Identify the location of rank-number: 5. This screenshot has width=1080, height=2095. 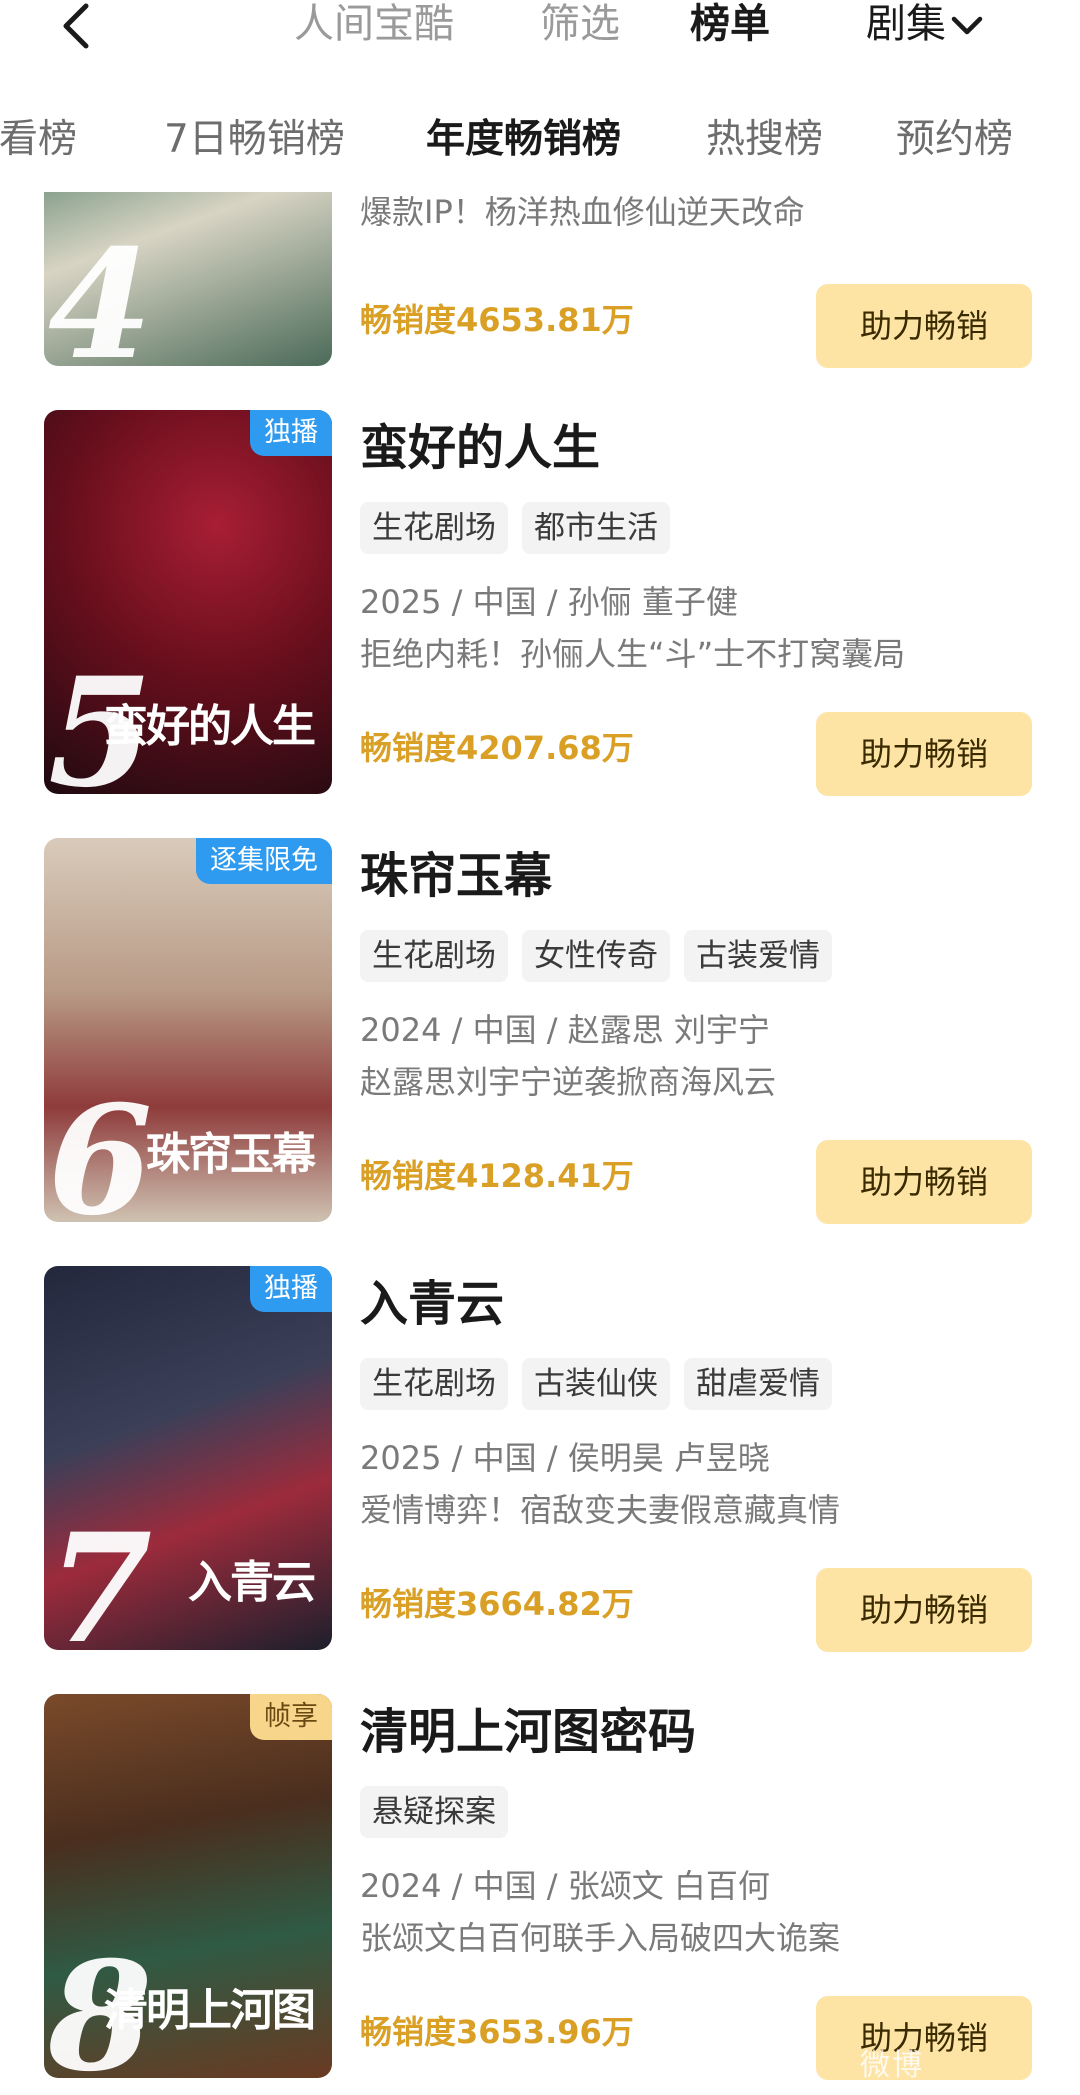
(100, 719).